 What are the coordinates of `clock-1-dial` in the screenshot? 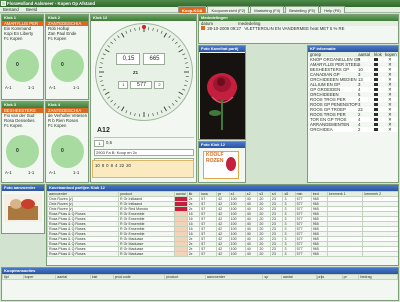 It's located at (22, 65).